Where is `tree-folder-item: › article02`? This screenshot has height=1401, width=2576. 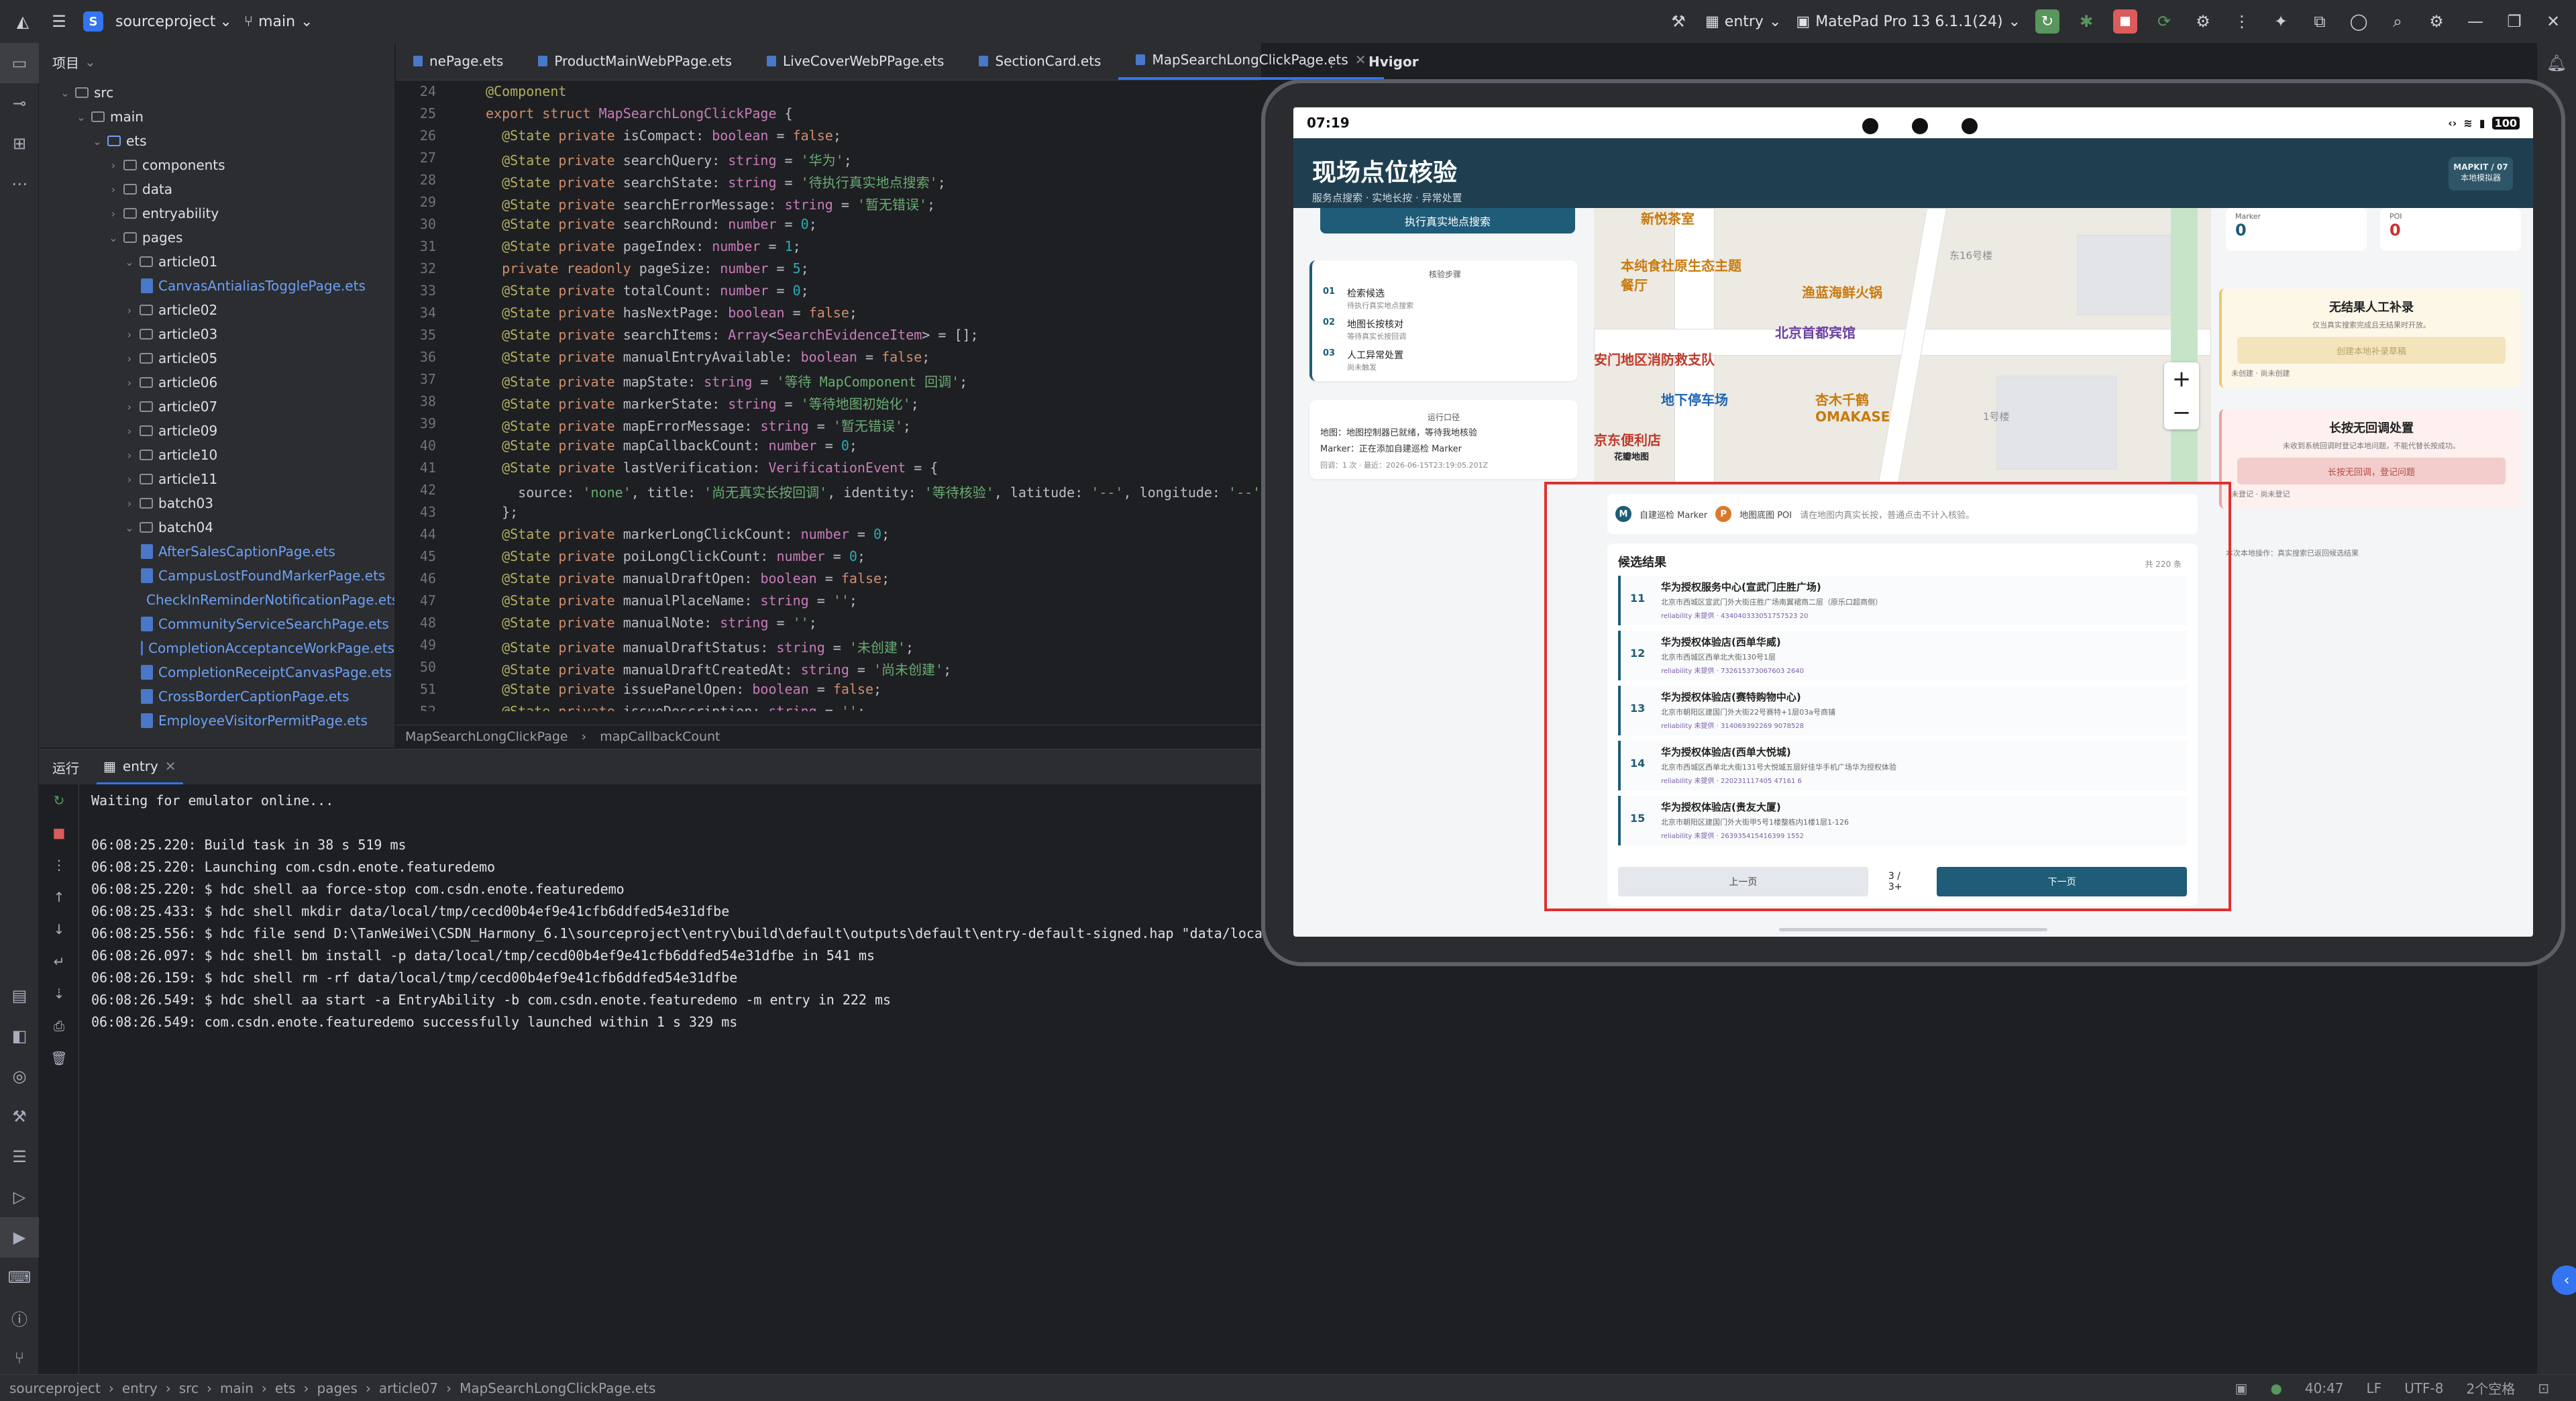
tree-folder-item: › article02 is located at coordinates (216, 310).